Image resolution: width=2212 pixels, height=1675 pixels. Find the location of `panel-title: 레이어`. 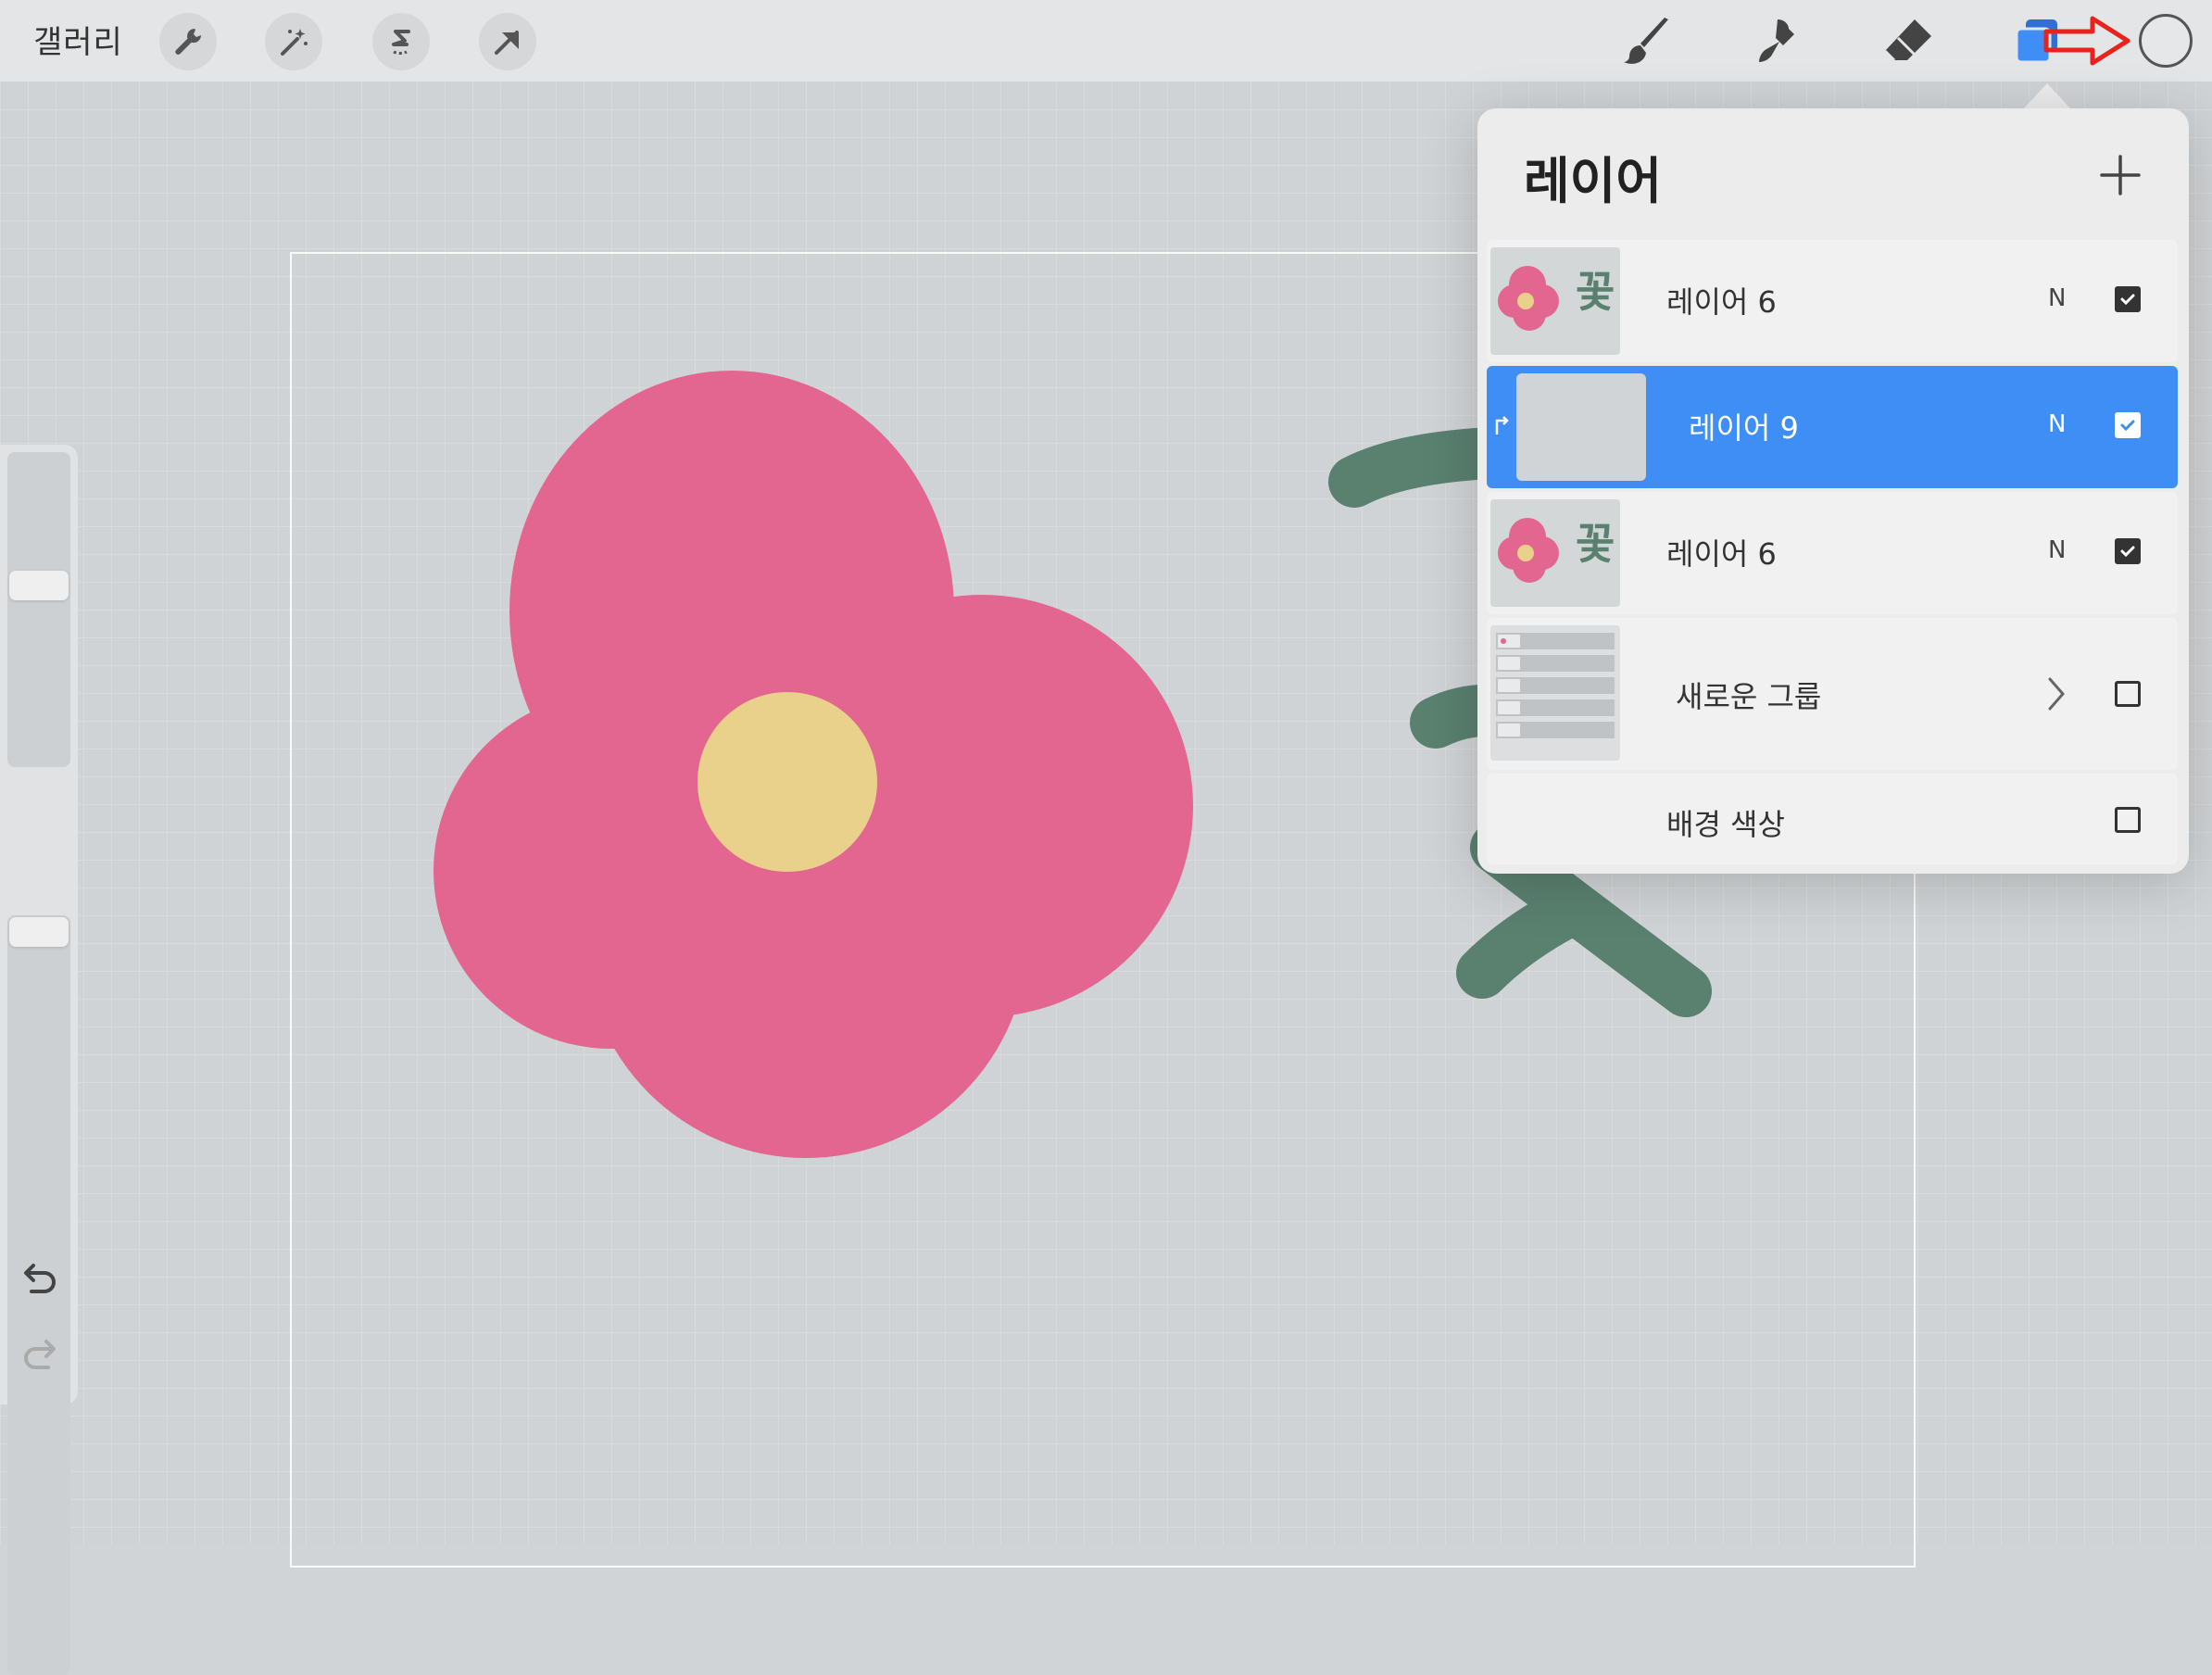

panel-title: 레이어 is located at coordinates (1594, 181).